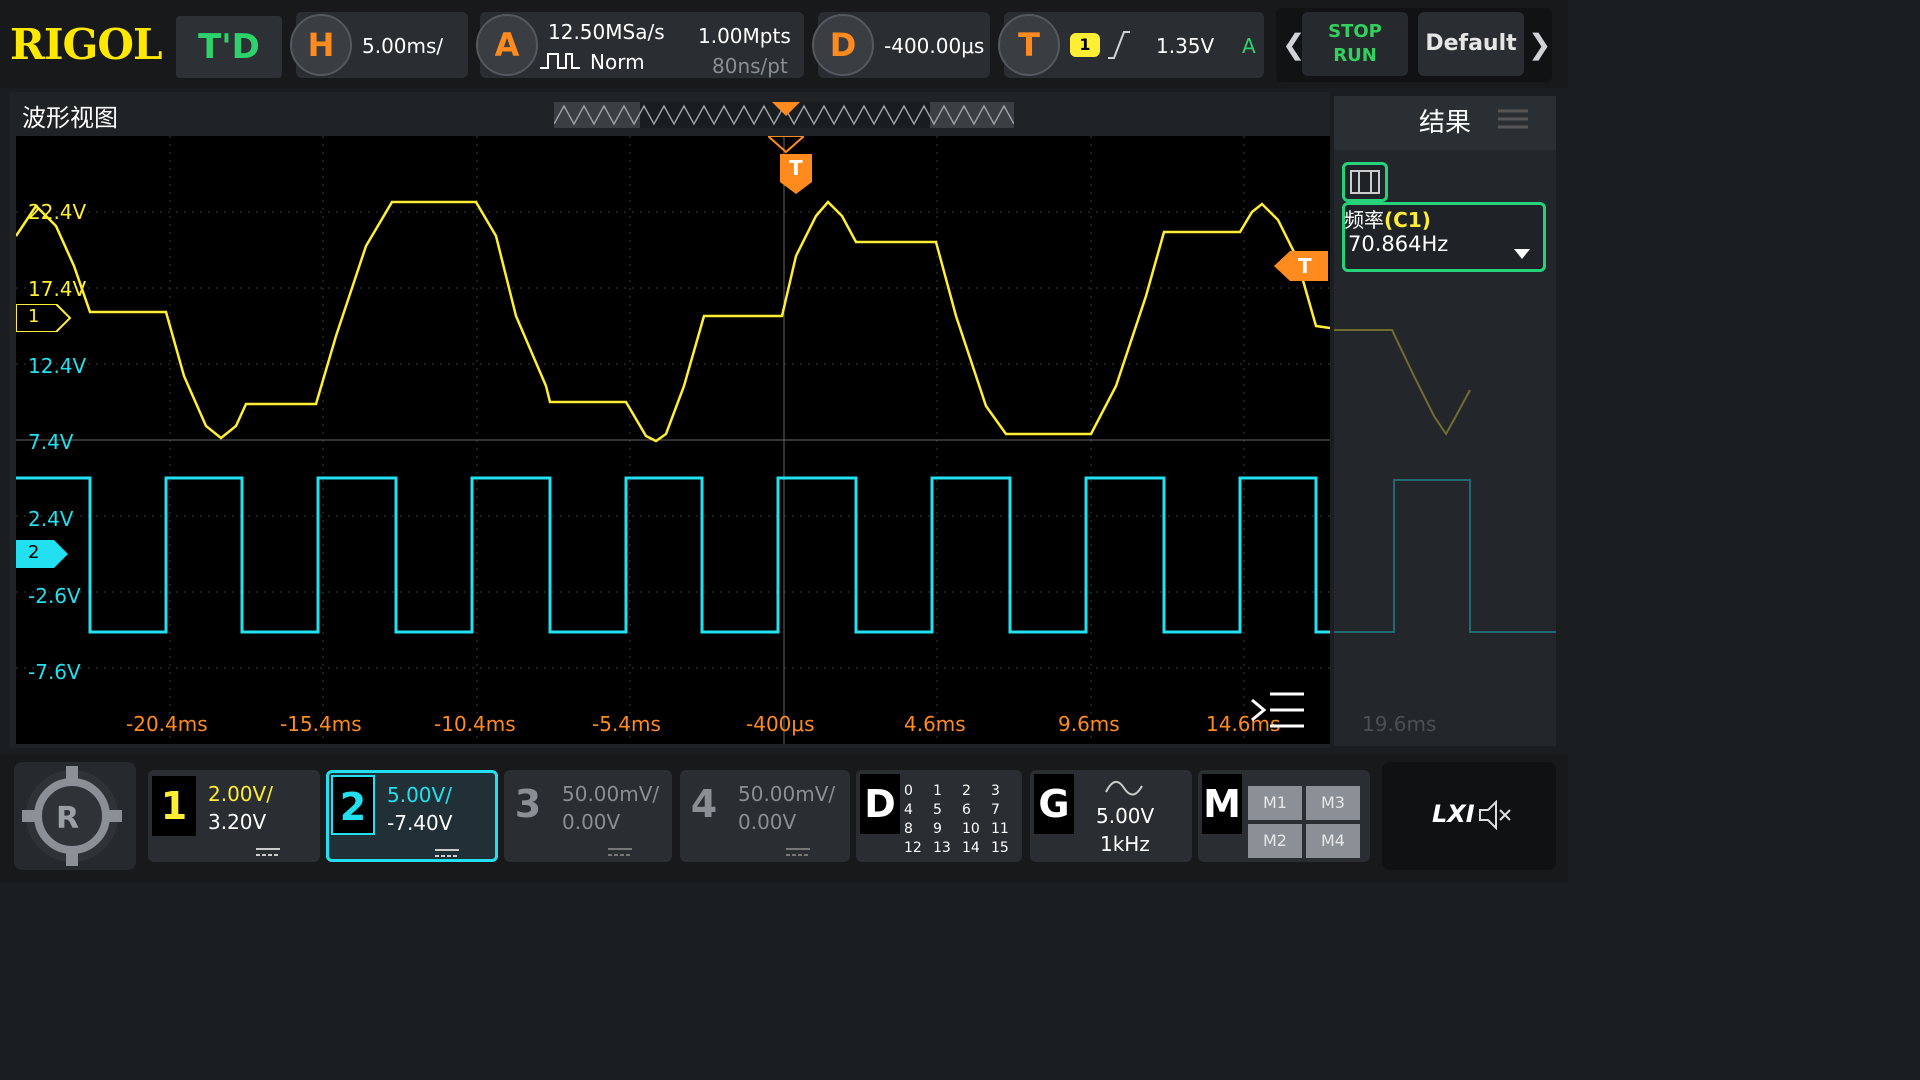  I want to click on math-control: M M1 M3 M2 M4, so click(1284, 816).